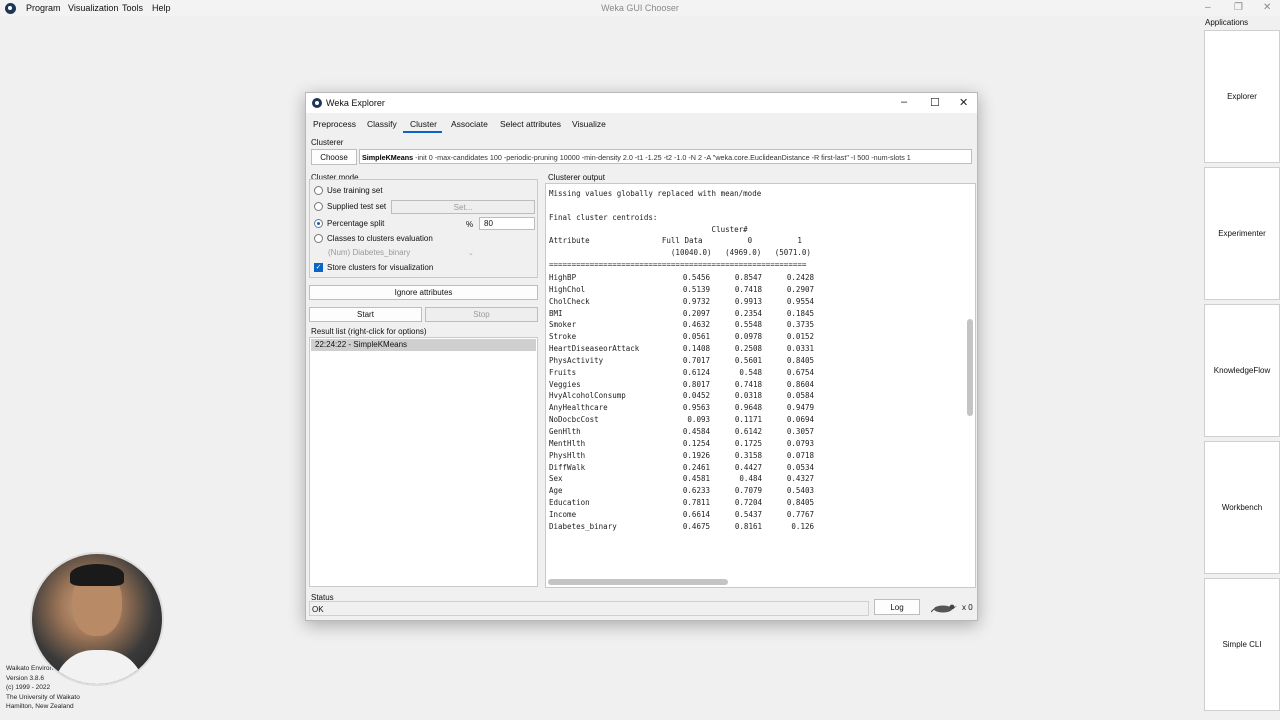  Describe the element at coordinates (696, 467) in the screenshot. I see `full-data-cell: 0.2461` at that location.